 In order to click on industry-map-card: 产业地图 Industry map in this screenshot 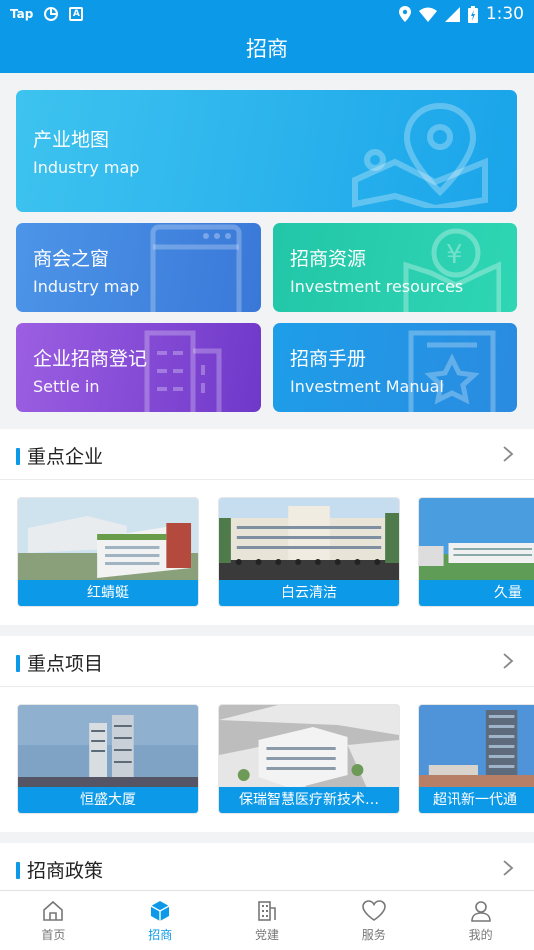, I will do `click(266, 151)`.